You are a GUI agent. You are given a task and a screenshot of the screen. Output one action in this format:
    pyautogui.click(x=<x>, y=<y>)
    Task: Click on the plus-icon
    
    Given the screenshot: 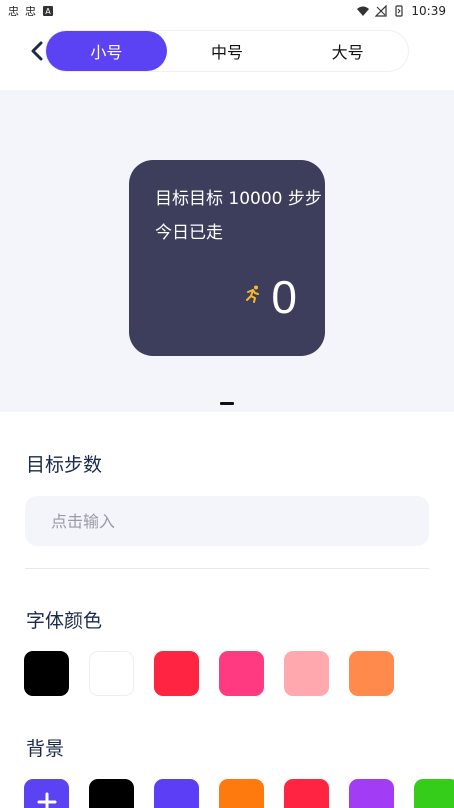 What is the action you would take?
    pyautogui.click(x=46, y=800)
    